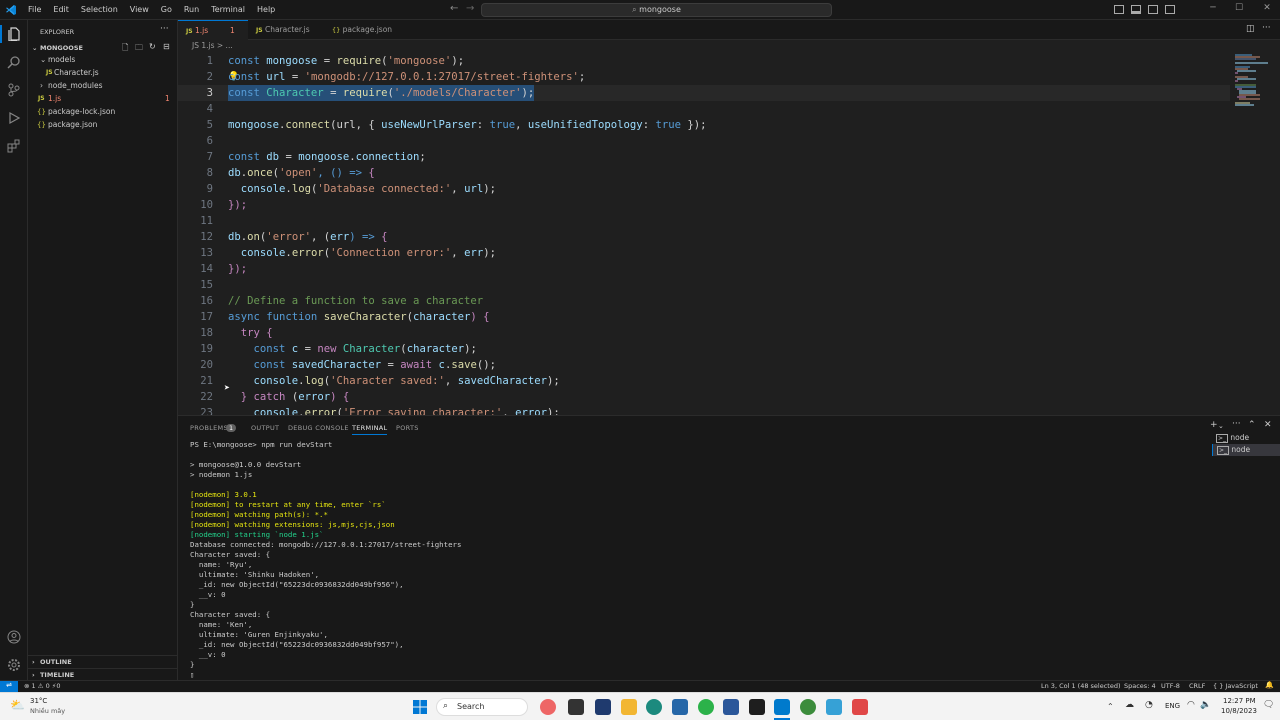  I want to click on toggle-sidebar-icon, so click(1119, 9).